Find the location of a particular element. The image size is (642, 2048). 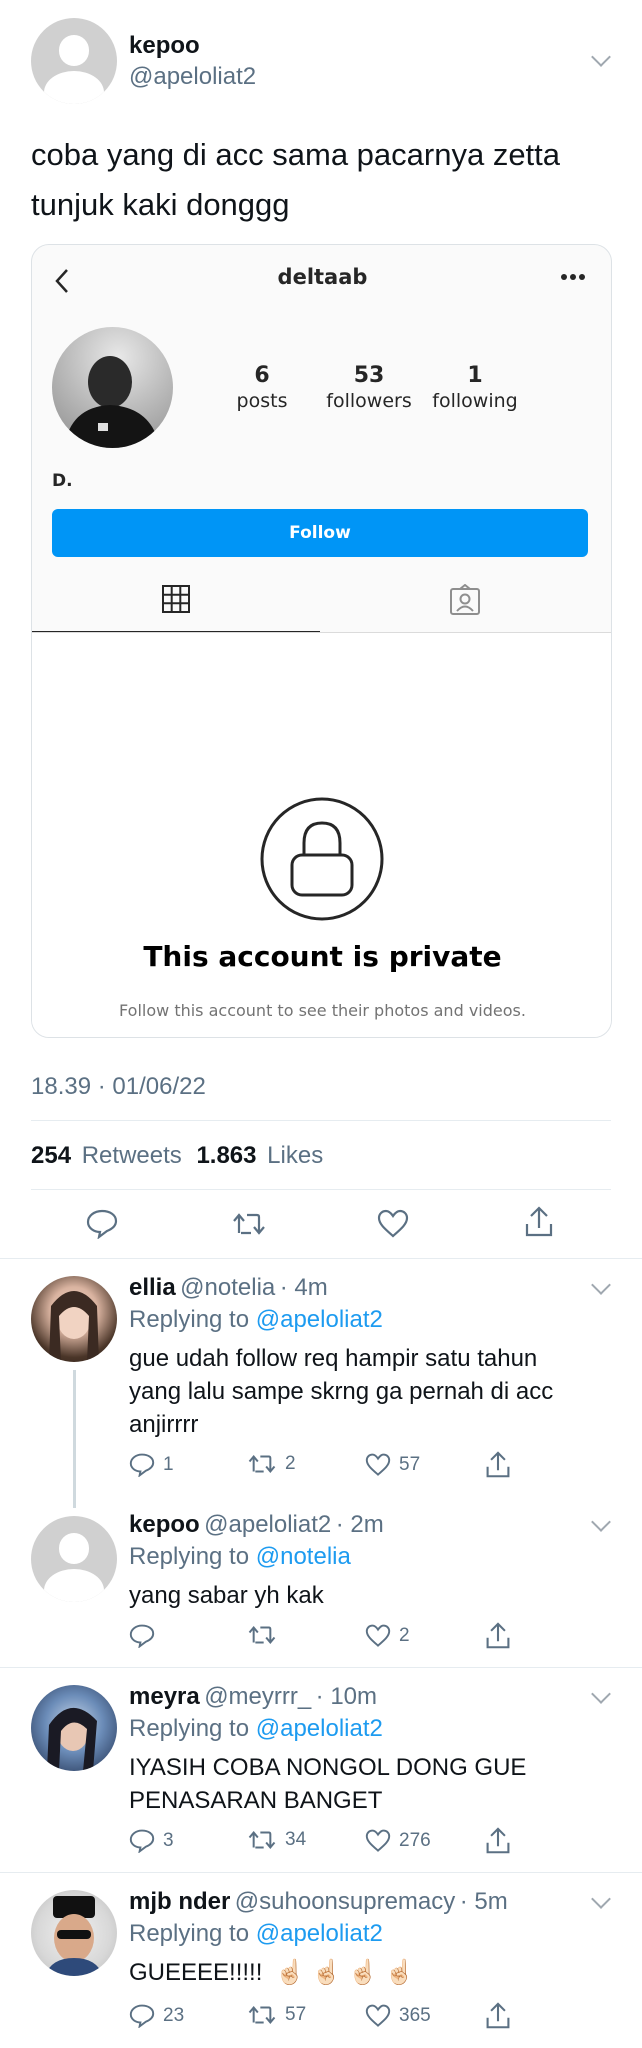

retweet-count: 34 is located at coordinates (276, 1840).